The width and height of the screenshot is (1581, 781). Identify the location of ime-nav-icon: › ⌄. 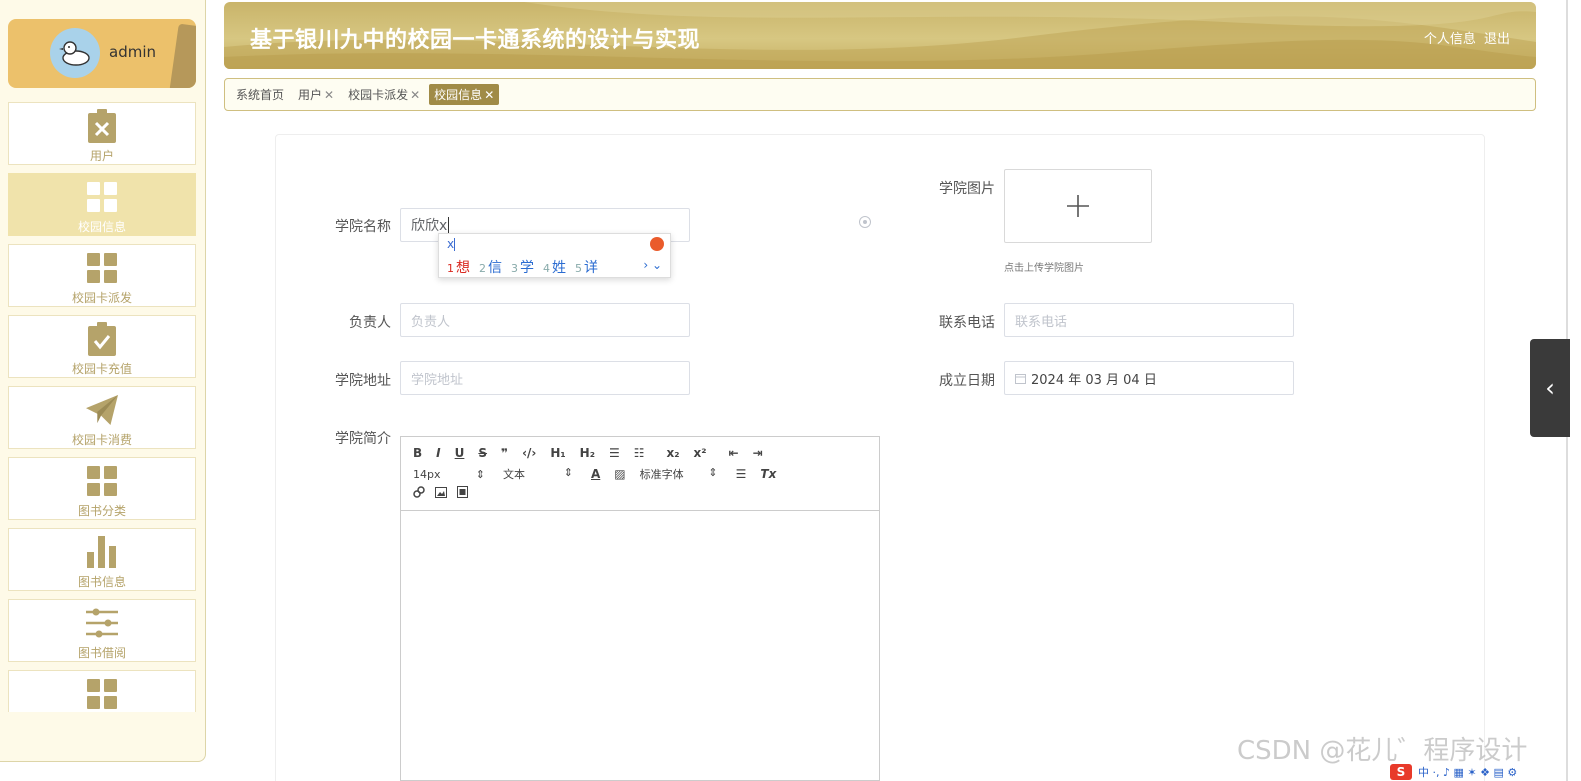
(652, 265).